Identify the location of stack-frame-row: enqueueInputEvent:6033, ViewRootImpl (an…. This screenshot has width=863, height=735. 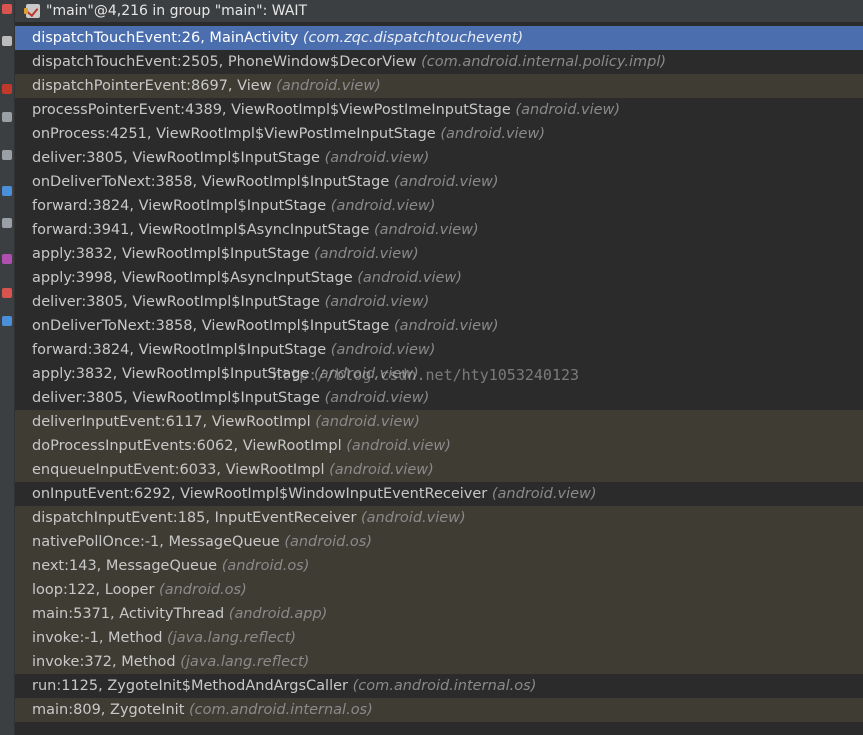
(439, 470).